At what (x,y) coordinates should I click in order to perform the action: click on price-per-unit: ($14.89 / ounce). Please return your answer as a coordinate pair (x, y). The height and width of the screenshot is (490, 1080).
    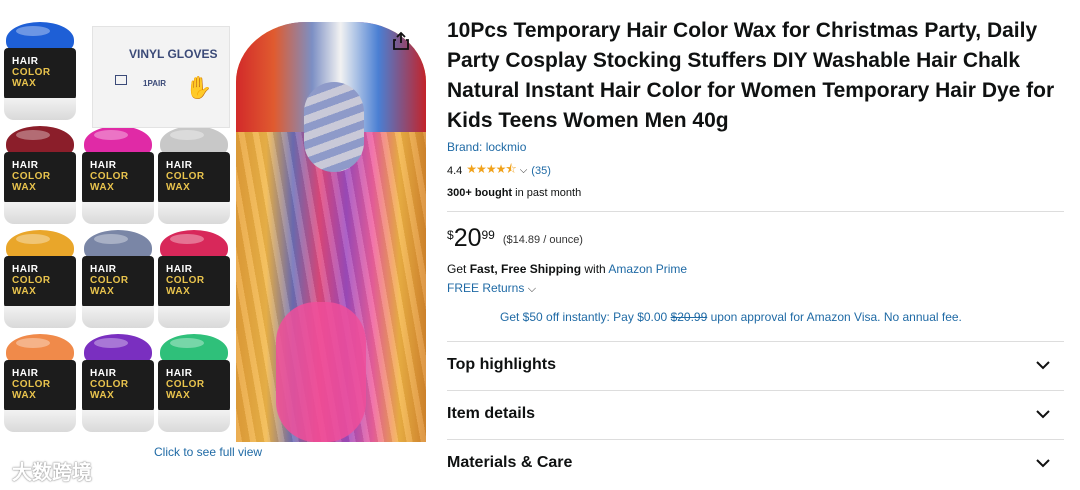
    Looking at the image, I should click on (542, 240).